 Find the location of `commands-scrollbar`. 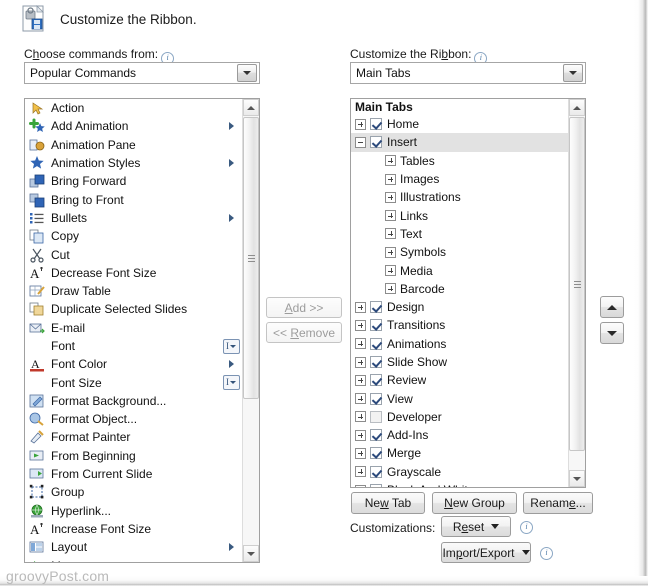

commands-scrollbar is located at coordinates (250, 330).